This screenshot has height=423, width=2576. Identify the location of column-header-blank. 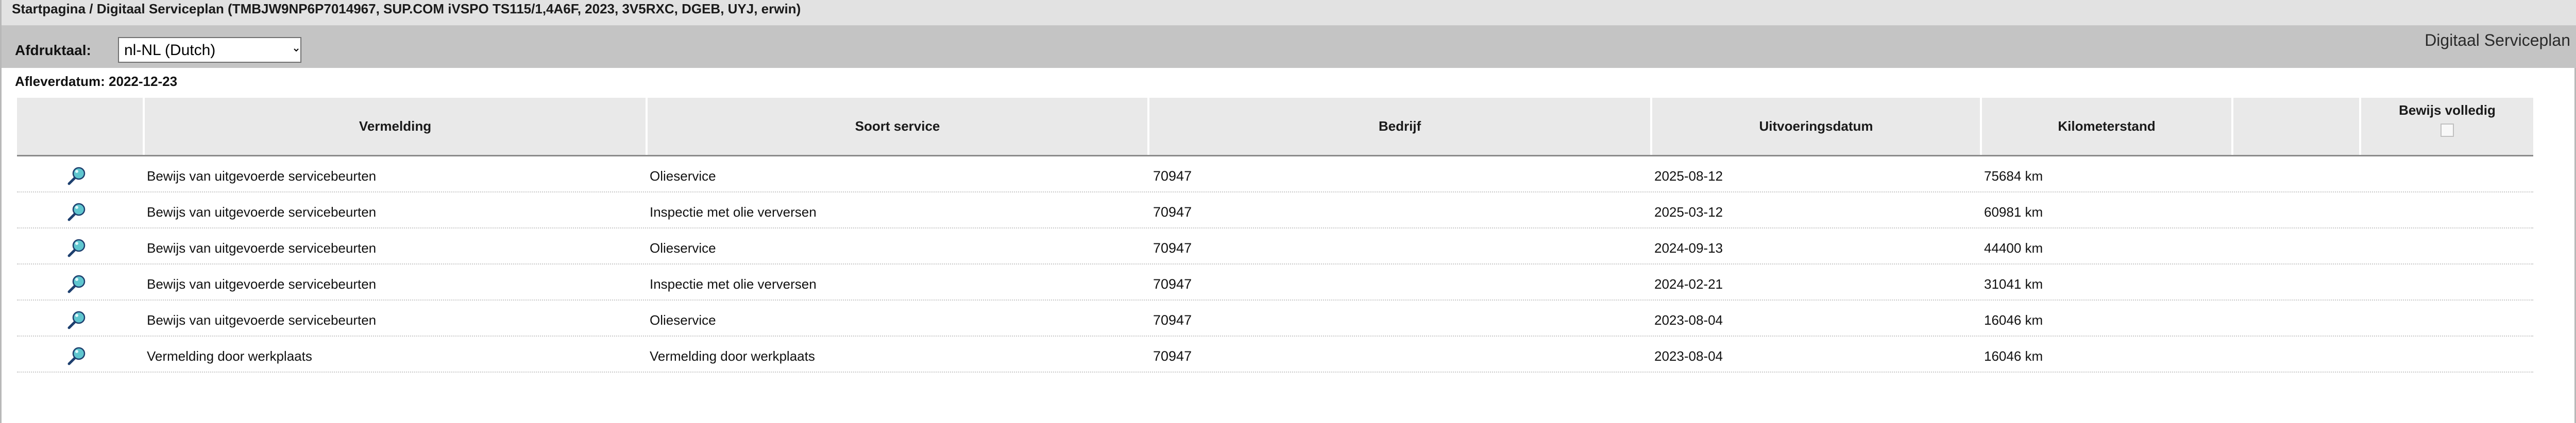
(2297, 126).